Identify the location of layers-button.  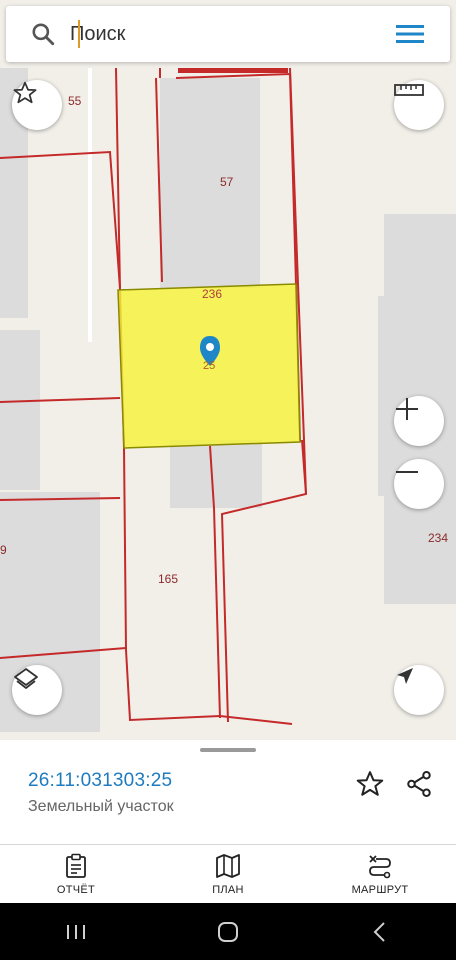
(37, 690).